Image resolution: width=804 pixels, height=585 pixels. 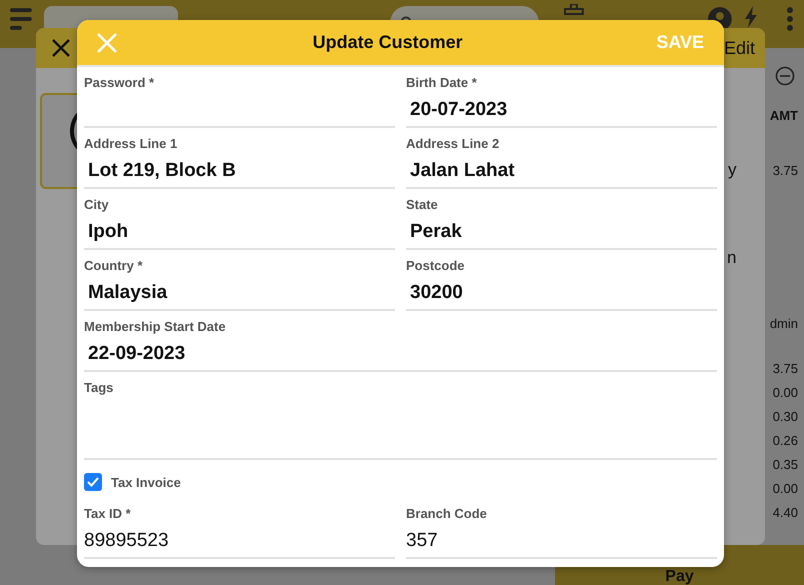 I want to click on field-label: State, so click(x=422, y=204).